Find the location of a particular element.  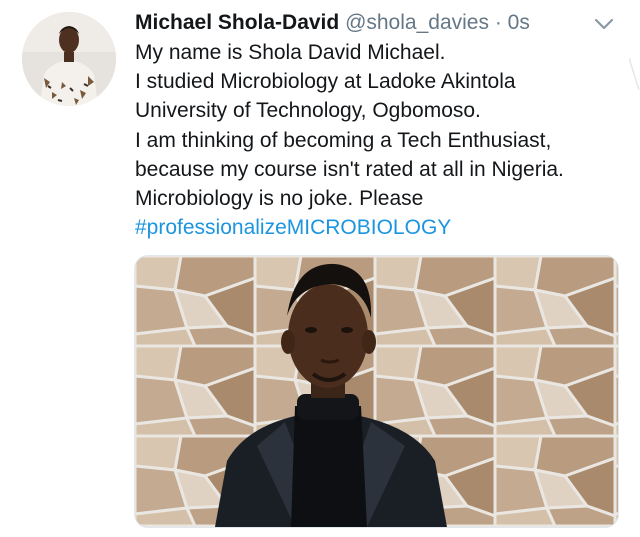

timestamp: 0s is located at coordinates (519, 22).